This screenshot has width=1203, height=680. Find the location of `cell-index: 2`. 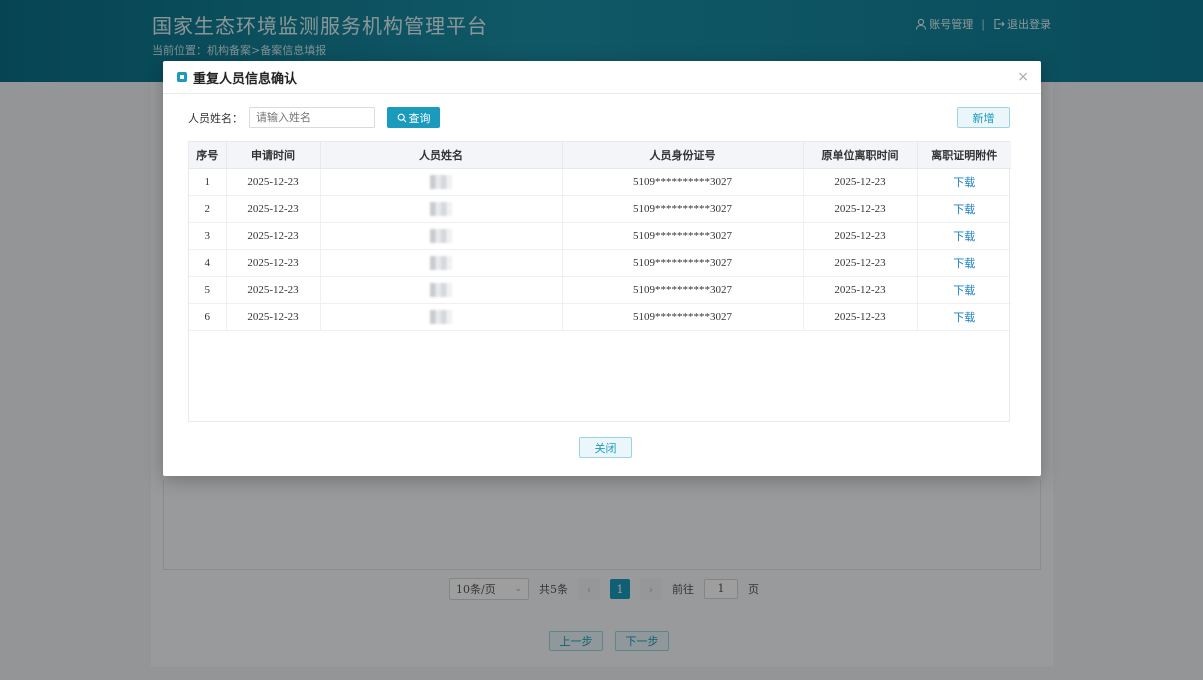

cell-index: 2 is located at coordinates (208, 209).